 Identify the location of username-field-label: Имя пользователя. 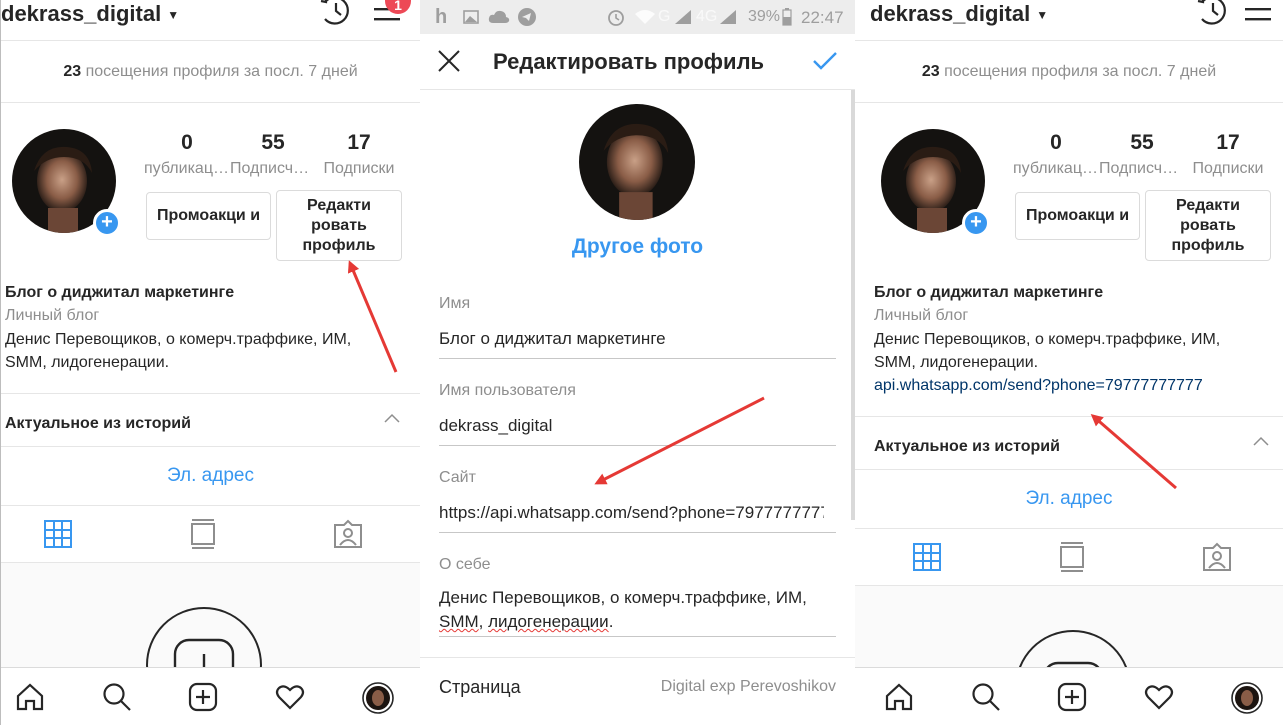
(507, 390).